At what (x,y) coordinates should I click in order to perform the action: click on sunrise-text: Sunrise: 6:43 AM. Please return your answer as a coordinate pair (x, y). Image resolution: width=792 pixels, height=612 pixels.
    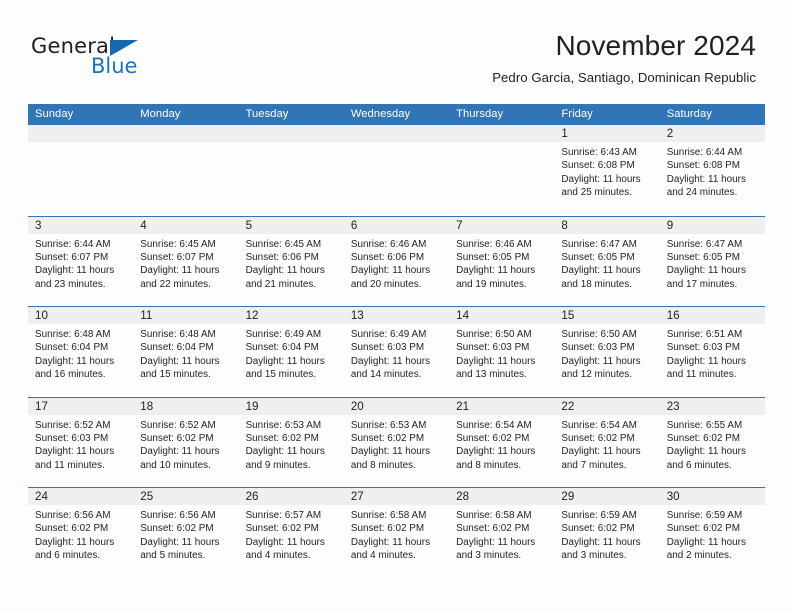
    Looking at the image, I should click on (599, 152).